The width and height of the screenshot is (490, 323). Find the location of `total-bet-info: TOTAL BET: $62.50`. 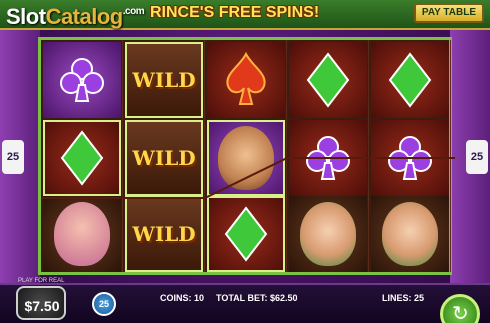

total-bet-info: TOTAL BET: $62.50 is located at coordinates (257, 298).